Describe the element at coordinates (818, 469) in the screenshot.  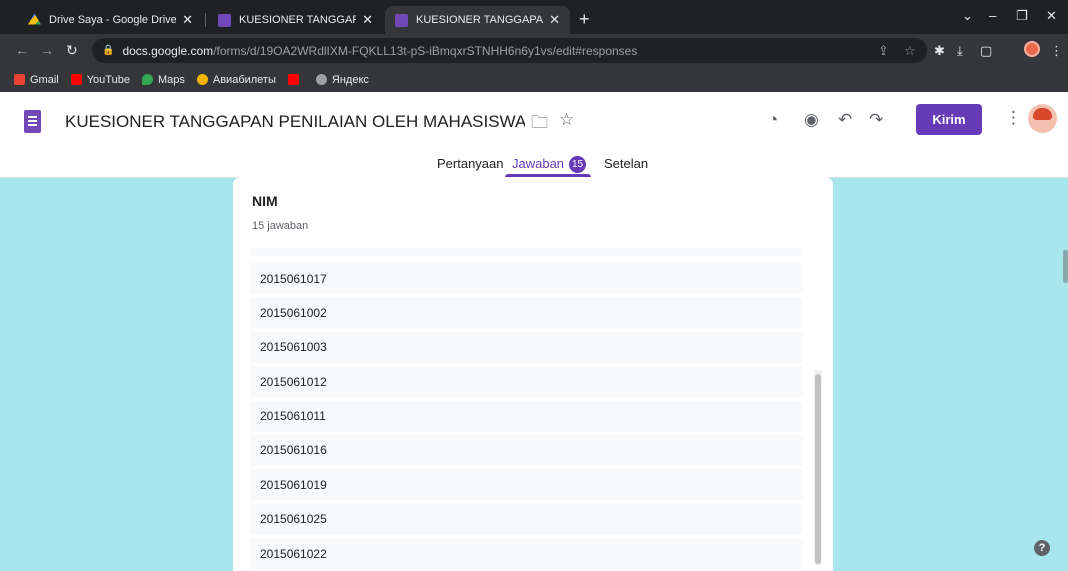
I see `response-list-scrollbar-thumb` at that location.